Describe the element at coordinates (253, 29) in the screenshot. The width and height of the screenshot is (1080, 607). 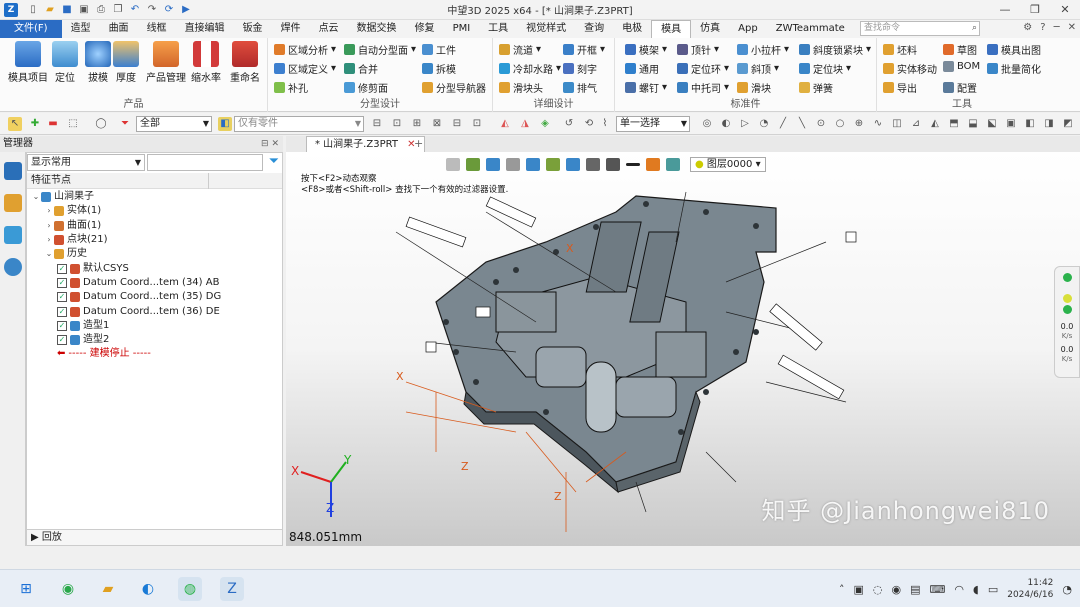
I see `menu-tab: 钣金` at that location.